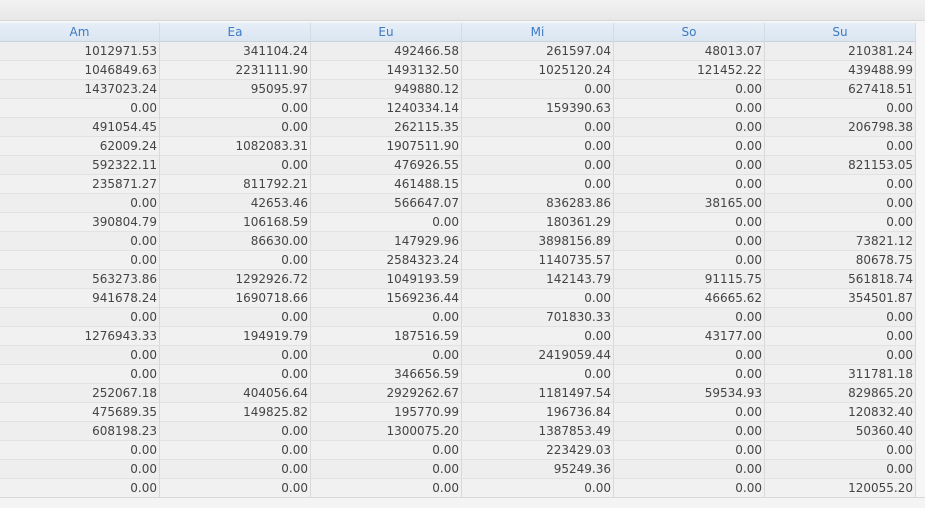  I want to click on table-cell: 120055.20, so click(840, 488).